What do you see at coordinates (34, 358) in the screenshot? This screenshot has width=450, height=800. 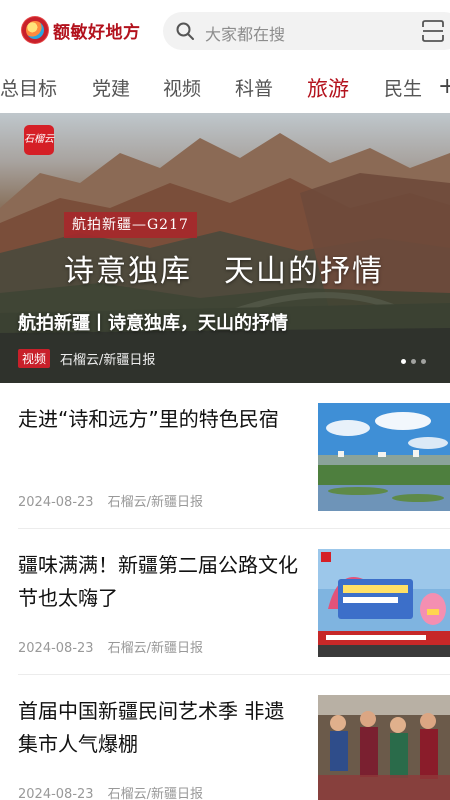 I see `video-badge: 视频` at bounding box center [34, 358].